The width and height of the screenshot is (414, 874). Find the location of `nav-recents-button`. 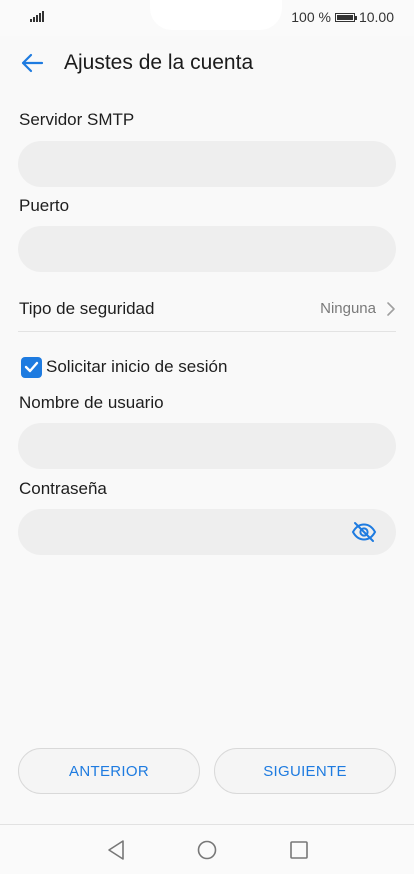

nav-recents-button is located at coordinates (299, 850).